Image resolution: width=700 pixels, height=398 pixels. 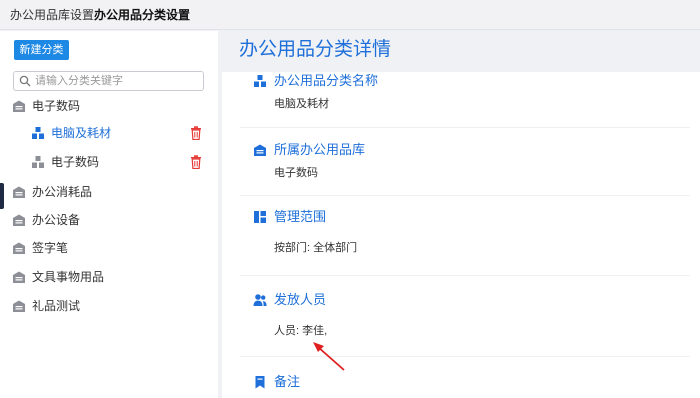 What do you see at coordinates (329, 356) in the screenshot?
I see `annotation-arrow-icon` at bounding box center [329, 356].